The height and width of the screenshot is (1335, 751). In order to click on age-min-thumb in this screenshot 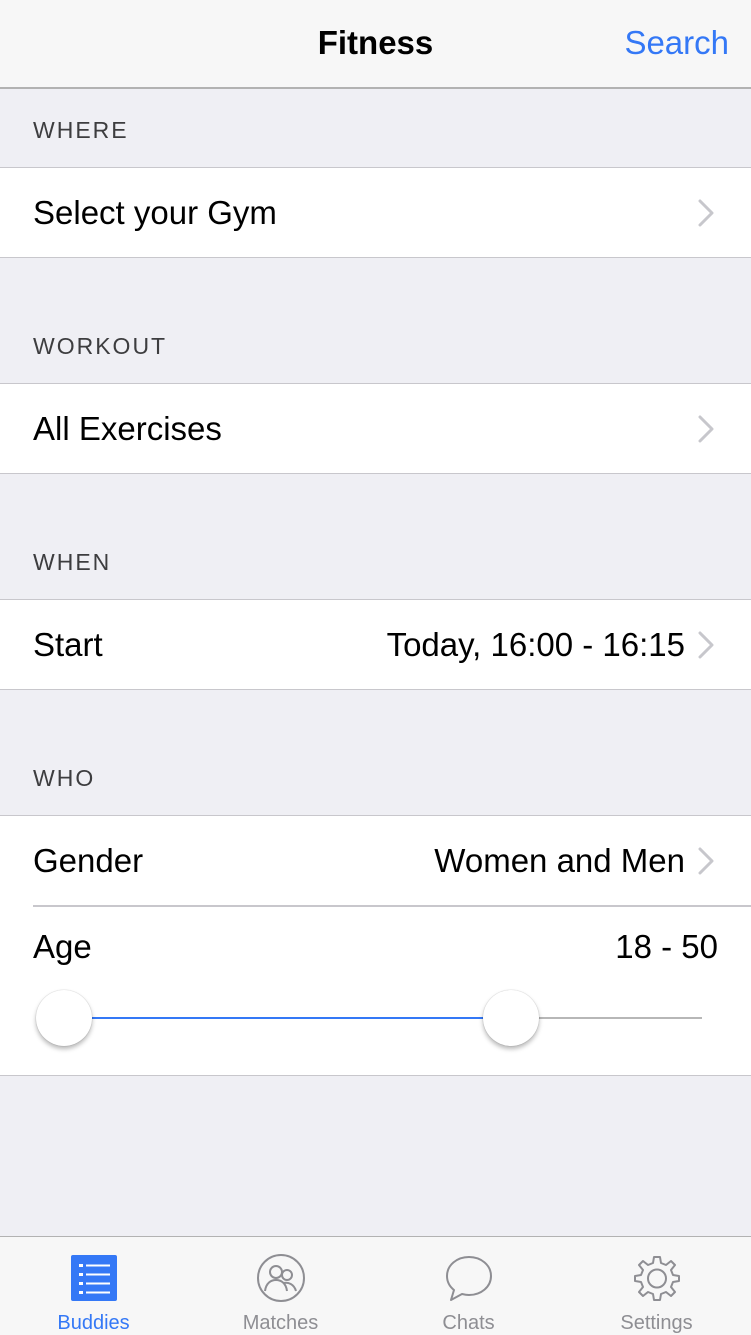, I will do `click(64, 1018)`.